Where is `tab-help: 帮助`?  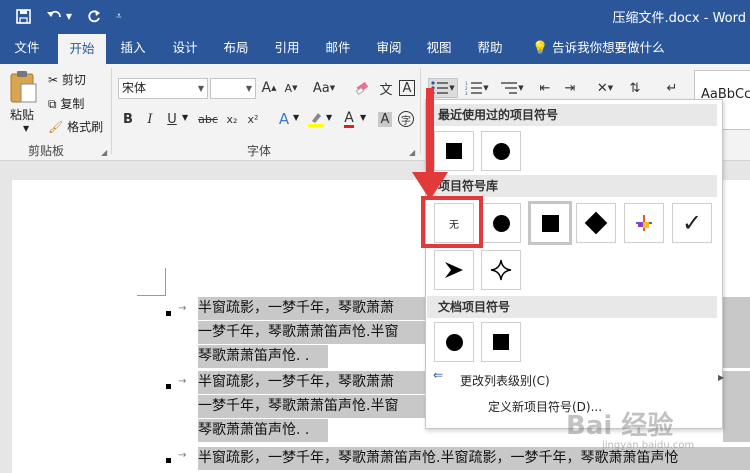
tab-help: 帮助 is located at coordinates (490, 48).